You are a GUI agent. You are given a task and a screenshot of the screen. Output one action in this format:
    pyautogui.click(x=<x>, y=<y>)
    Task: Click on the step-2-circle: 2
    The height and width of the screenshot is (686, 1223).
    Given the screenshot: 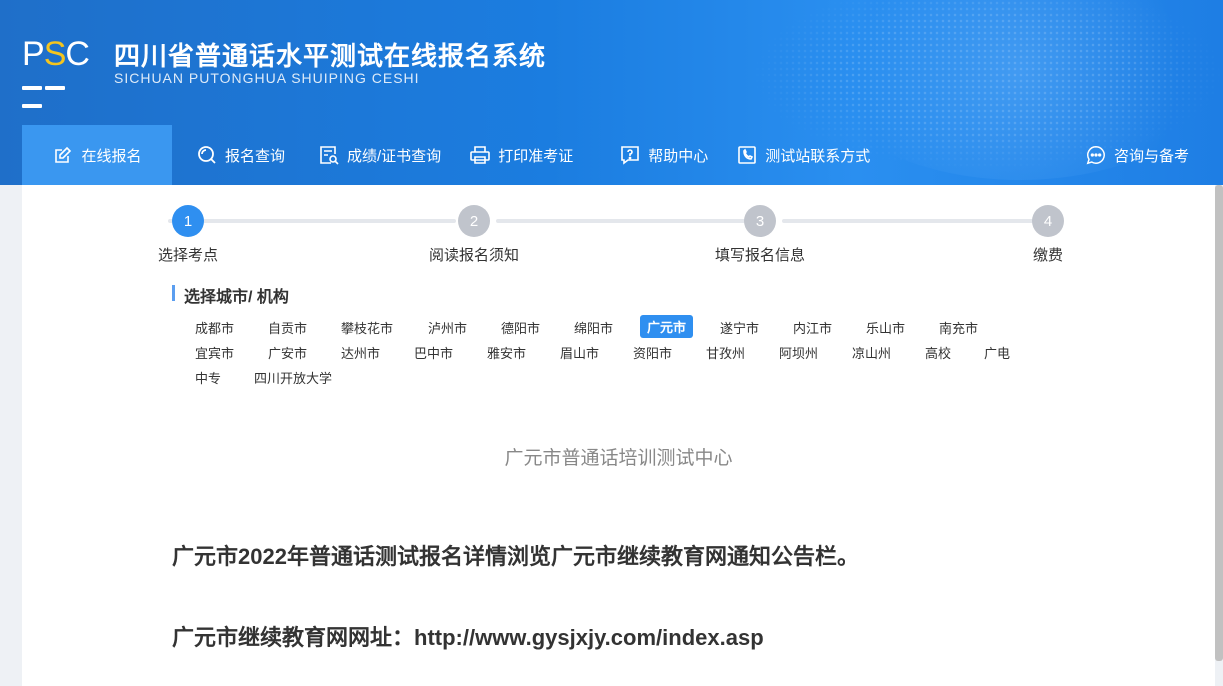 What is the action you would take?
    pyautogui.click(x=474, y=221)
    